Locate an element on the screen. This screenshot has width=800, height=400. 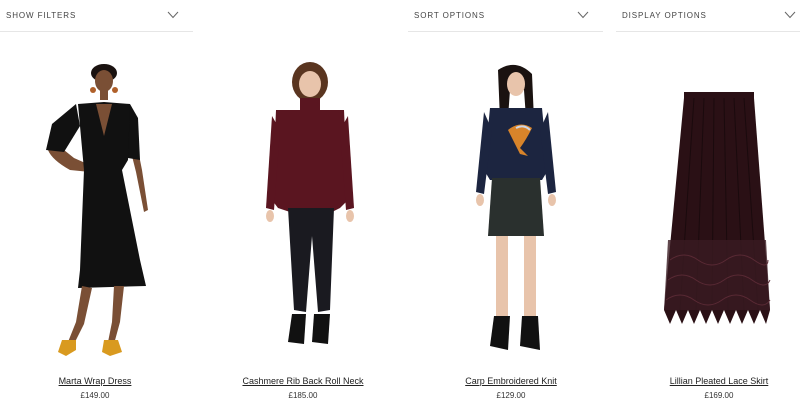
product-name-link: Marta Wrap Dress is located at coordinates (95, 381).